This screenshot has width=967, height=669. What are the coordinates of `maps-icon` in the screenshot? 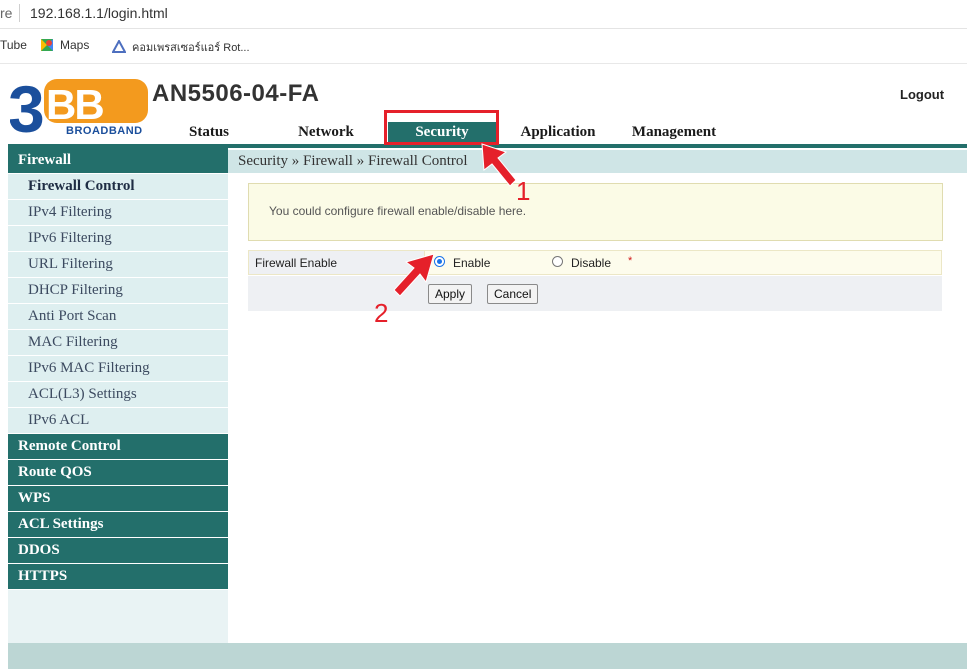 It's located at (47, 45).